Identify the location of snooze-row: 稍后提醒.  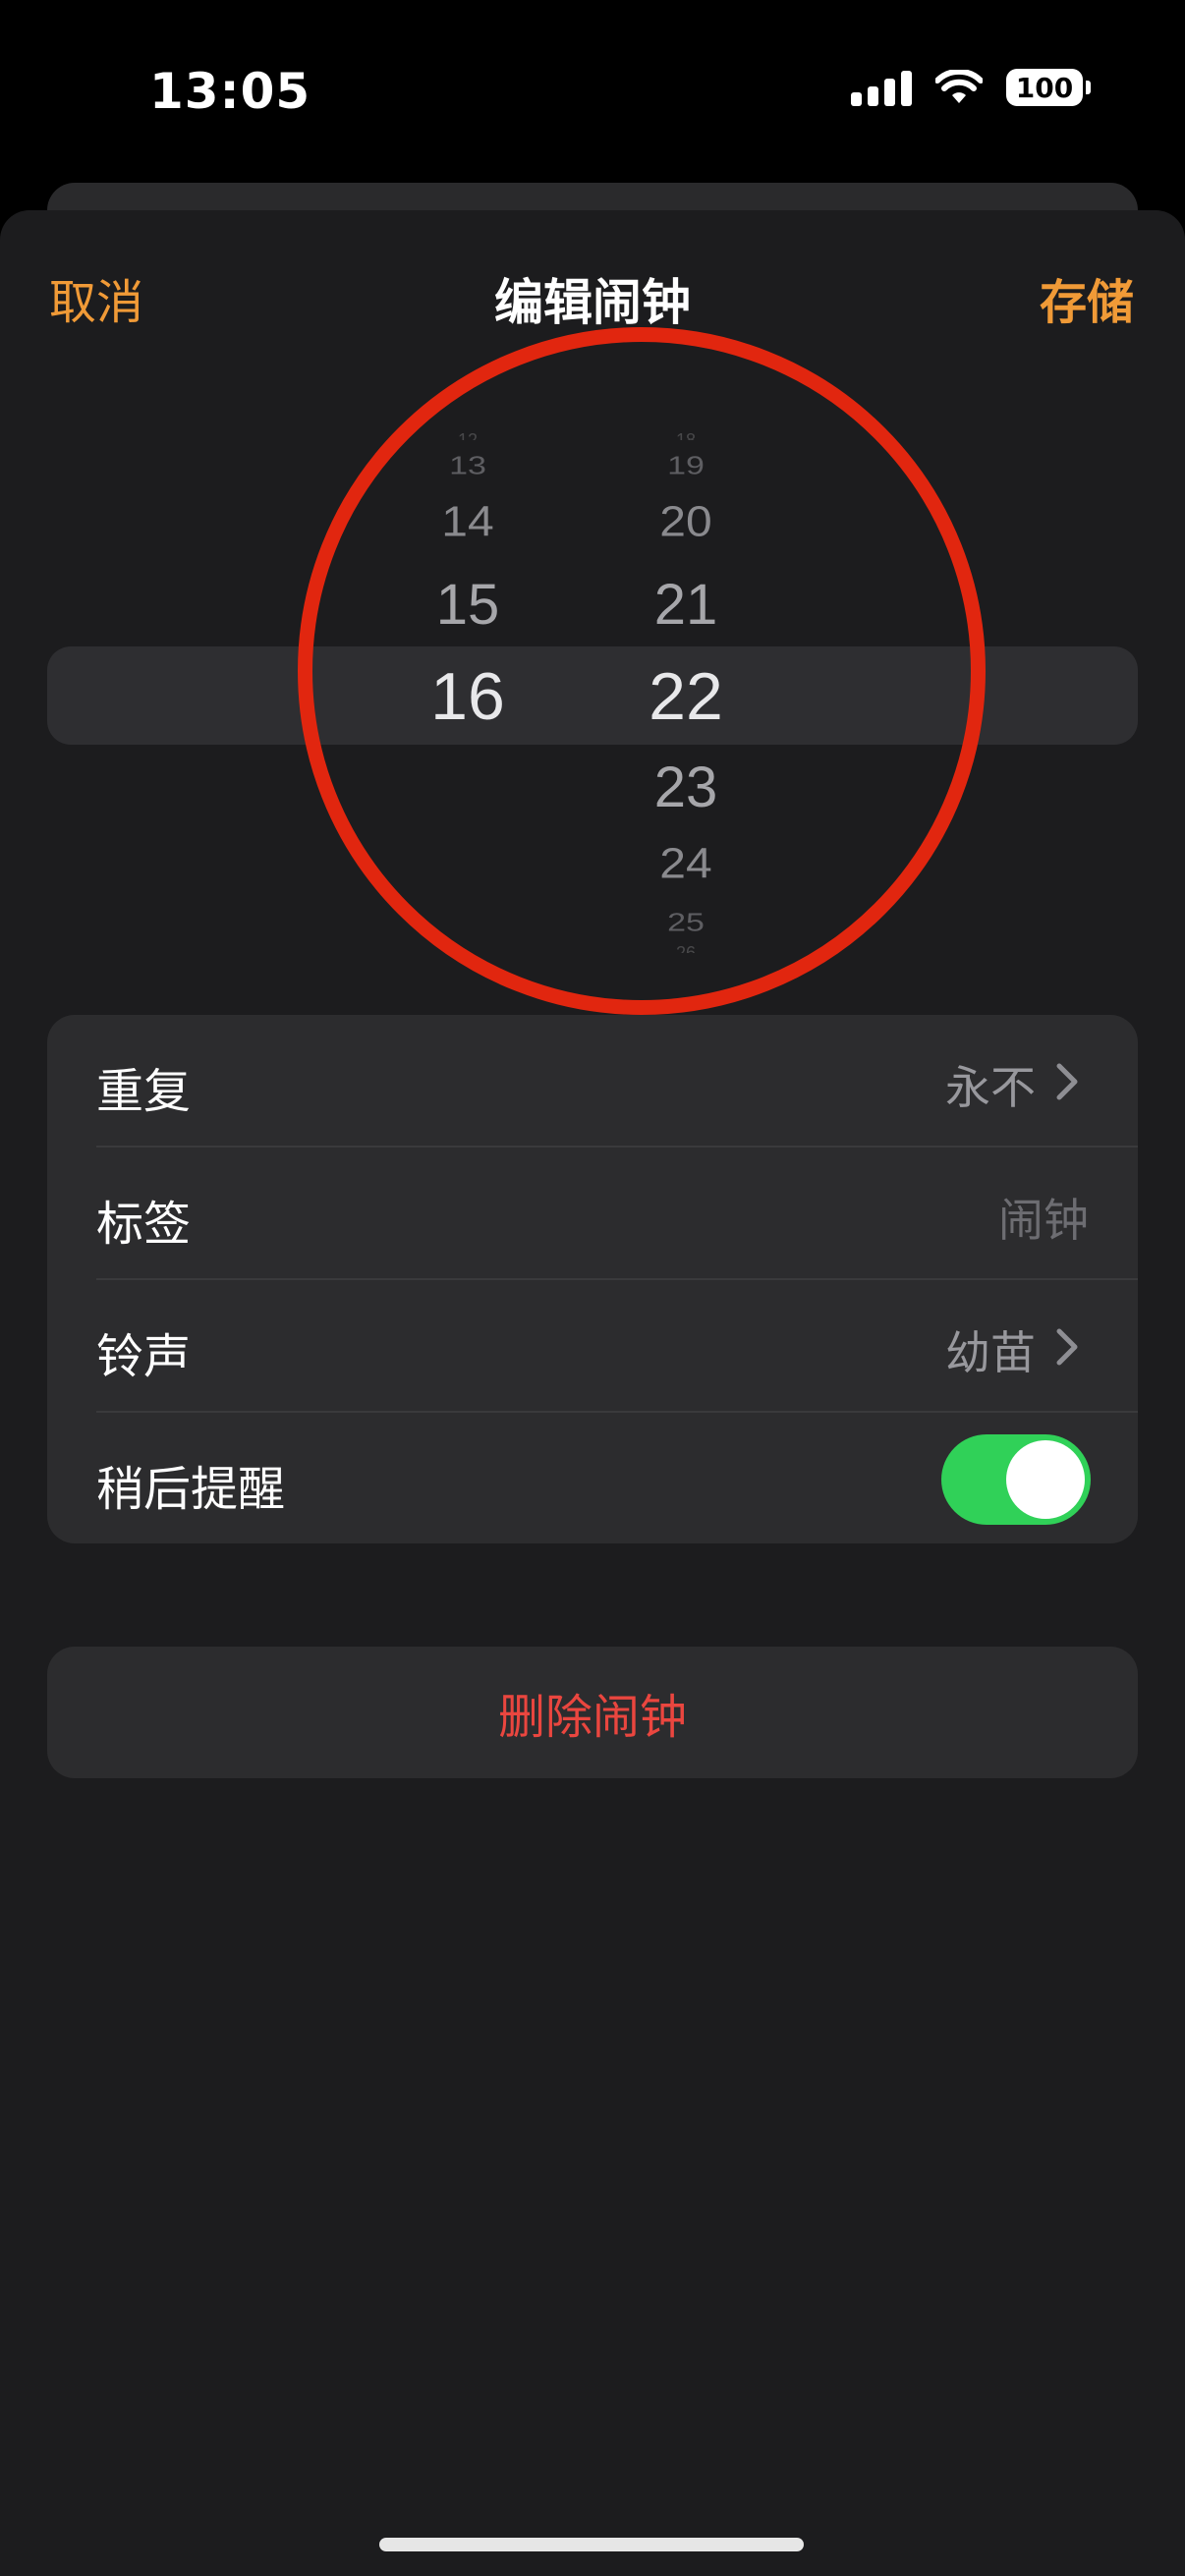
(592, 1478).